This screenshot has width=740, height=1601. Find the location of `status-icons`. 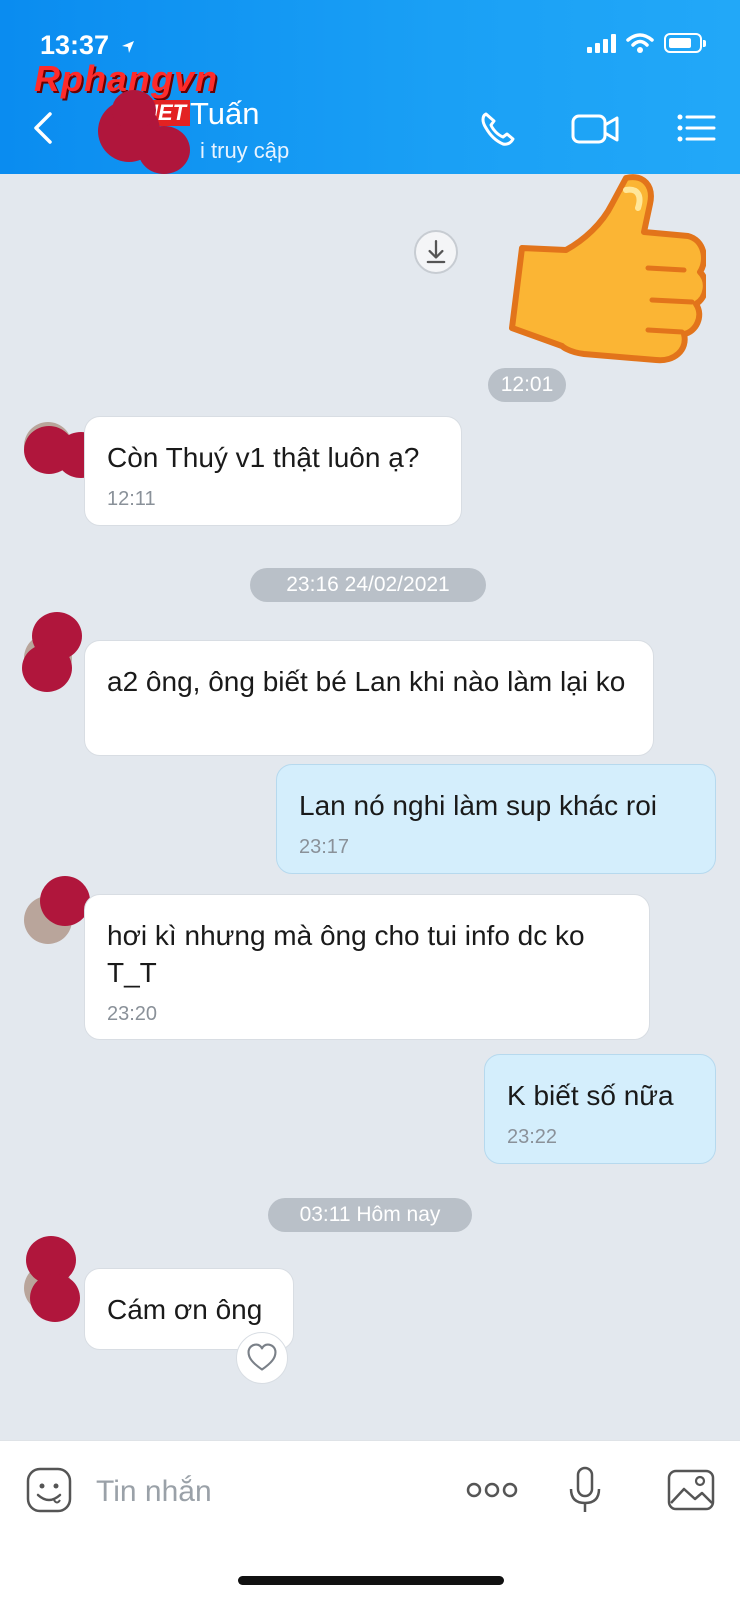

status-icons is located at coordinates (646, 43).